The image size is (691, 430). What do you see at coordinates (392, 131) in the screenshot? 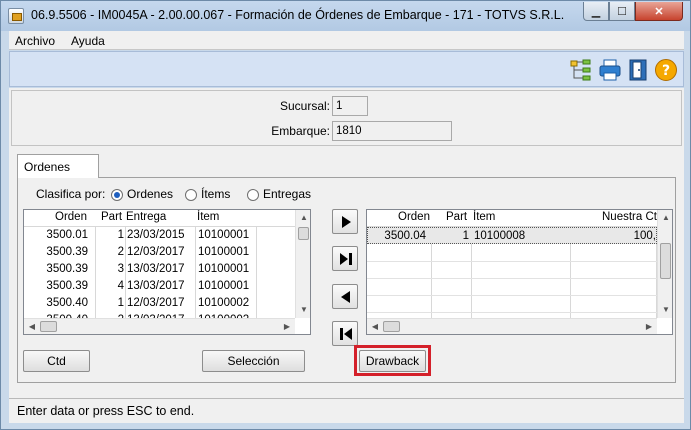
I see `embarque-field: 1810` at bounding box center [392, 131].